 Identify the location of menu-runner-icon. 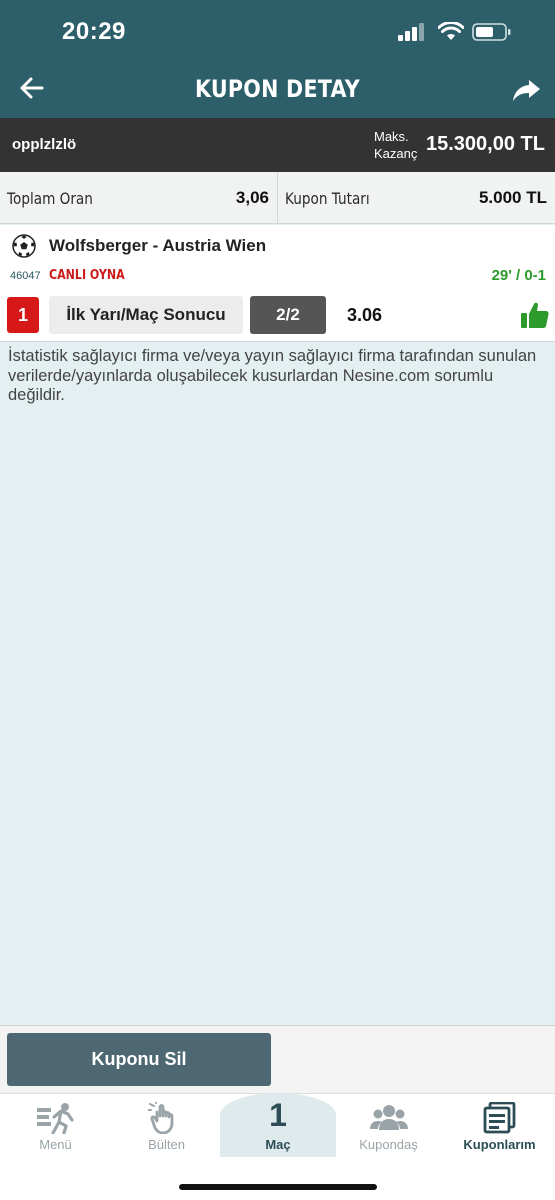
(55, 1118).